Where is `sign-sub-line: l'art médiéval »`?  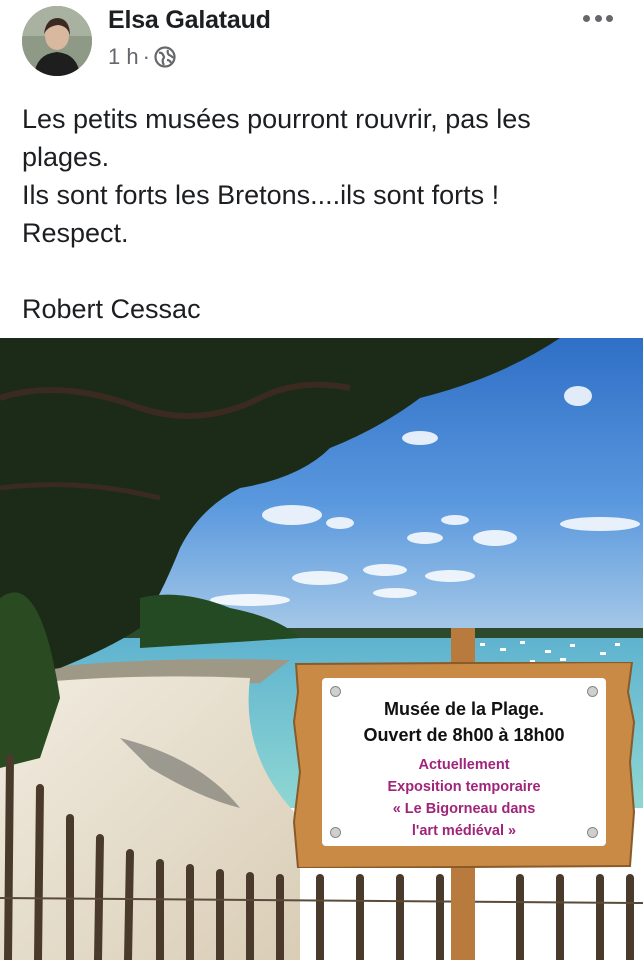
sign-sub-line: l'art médiéval » is located at coordinates (464, 831).